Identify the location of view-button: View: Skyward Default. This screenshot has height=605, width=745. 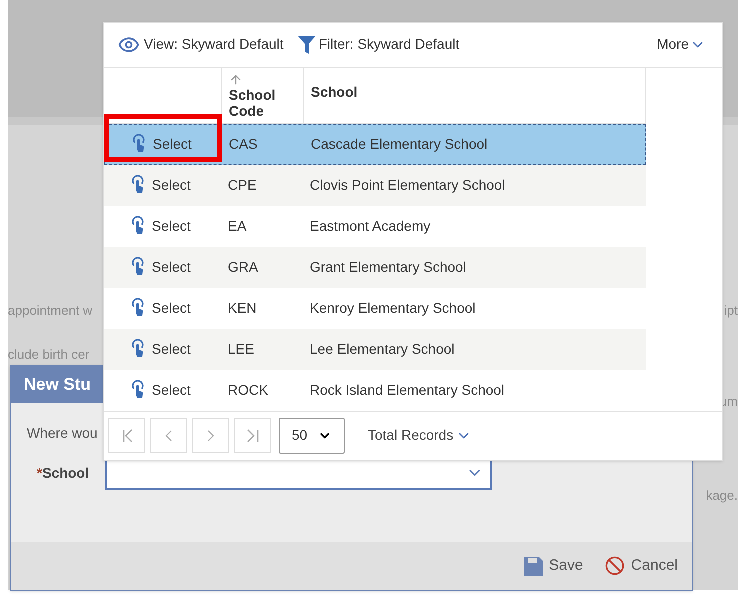
(201, 45).